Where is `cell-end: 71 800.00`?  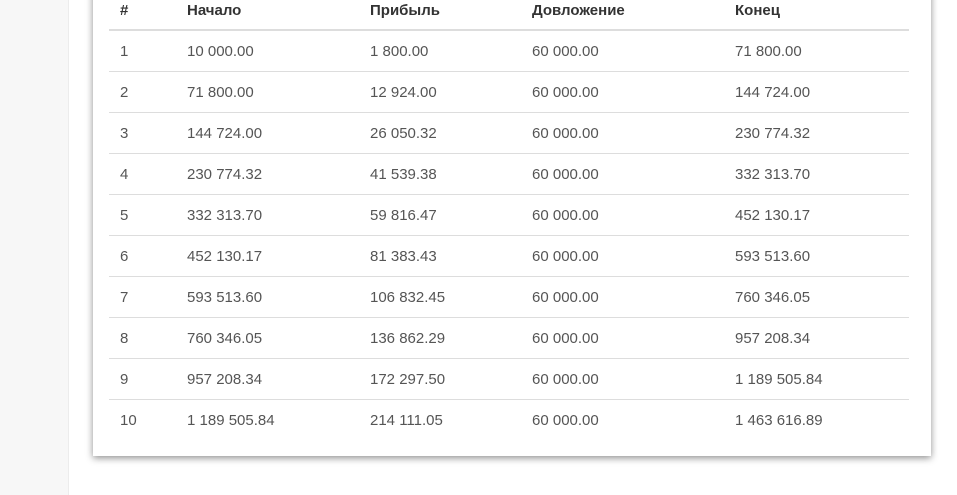 cell-end: 71 800.00 is located at coordinates (768, 51).